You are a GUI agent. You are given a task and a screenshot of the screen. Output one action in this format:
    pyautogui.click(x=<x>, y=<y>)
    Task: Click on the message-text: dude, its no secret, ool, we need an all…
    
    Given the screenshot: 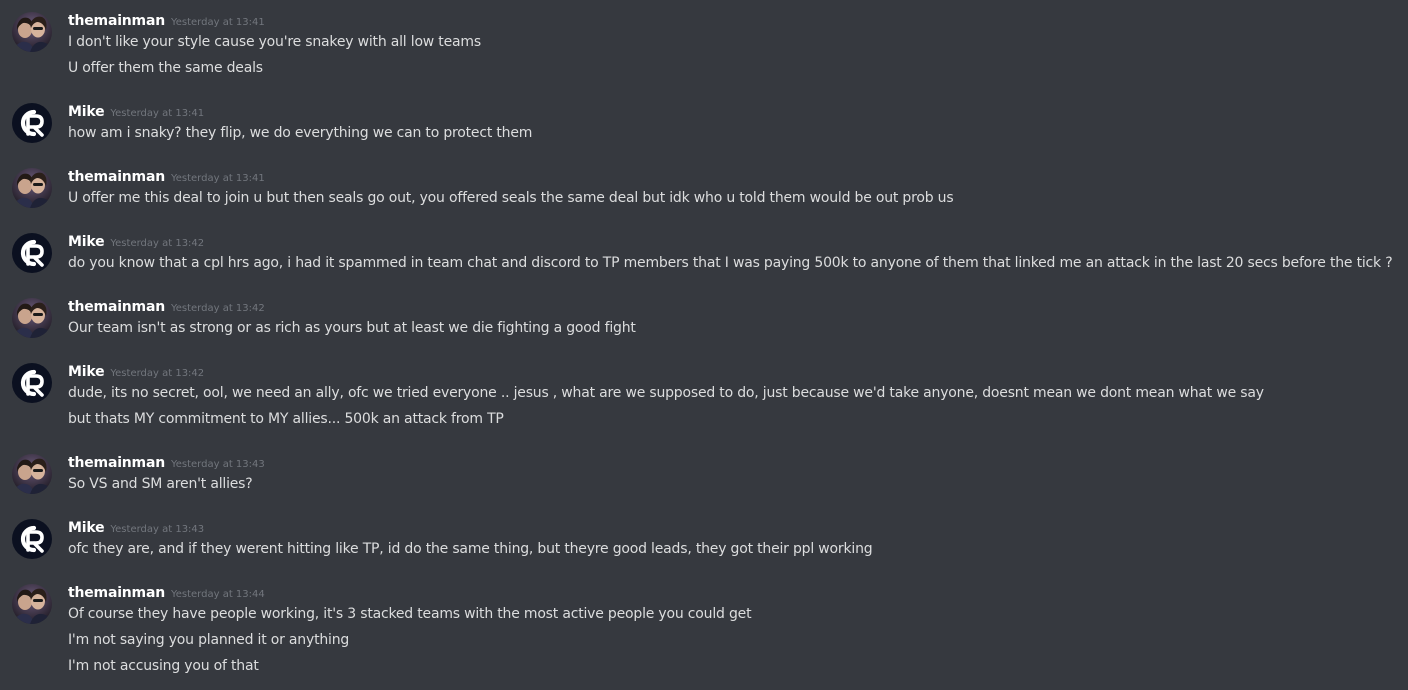 What is the action you would take?
    pyautogui.click(x=666, y=393)
    